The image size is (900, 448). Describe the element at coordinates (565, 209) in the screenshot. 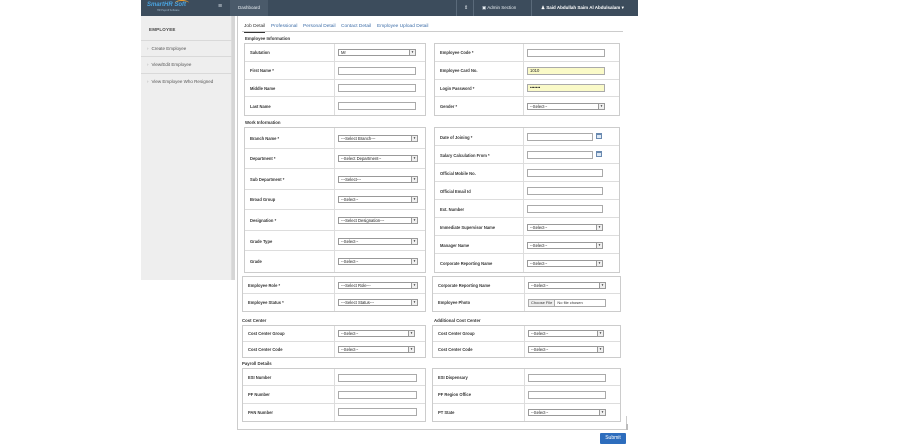

I see `ext-number-input` at that location.